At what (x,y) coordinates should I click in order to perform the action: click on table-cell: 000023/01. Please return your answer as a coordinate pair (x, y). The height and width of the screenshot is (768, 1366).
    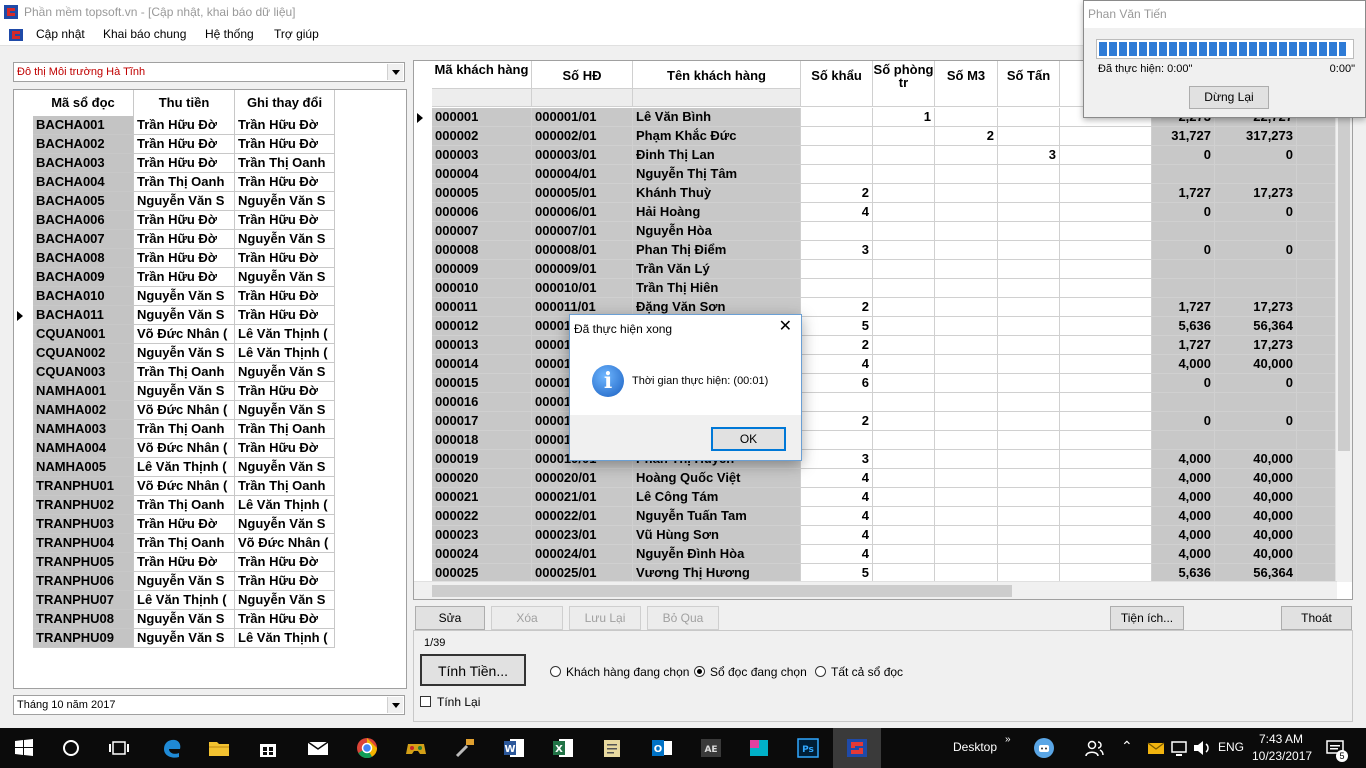
    Looking at the image, I should click on (582, 535).